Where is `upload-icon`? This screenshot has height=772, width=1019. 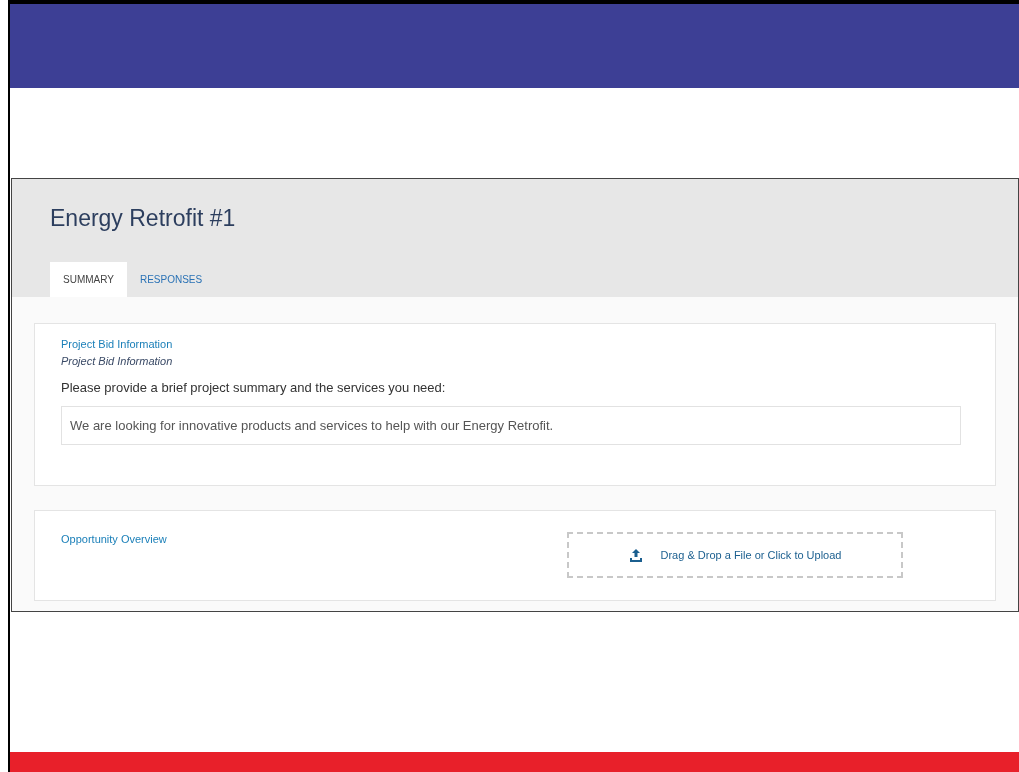
upload-icon is located at coordinates (635, 555).